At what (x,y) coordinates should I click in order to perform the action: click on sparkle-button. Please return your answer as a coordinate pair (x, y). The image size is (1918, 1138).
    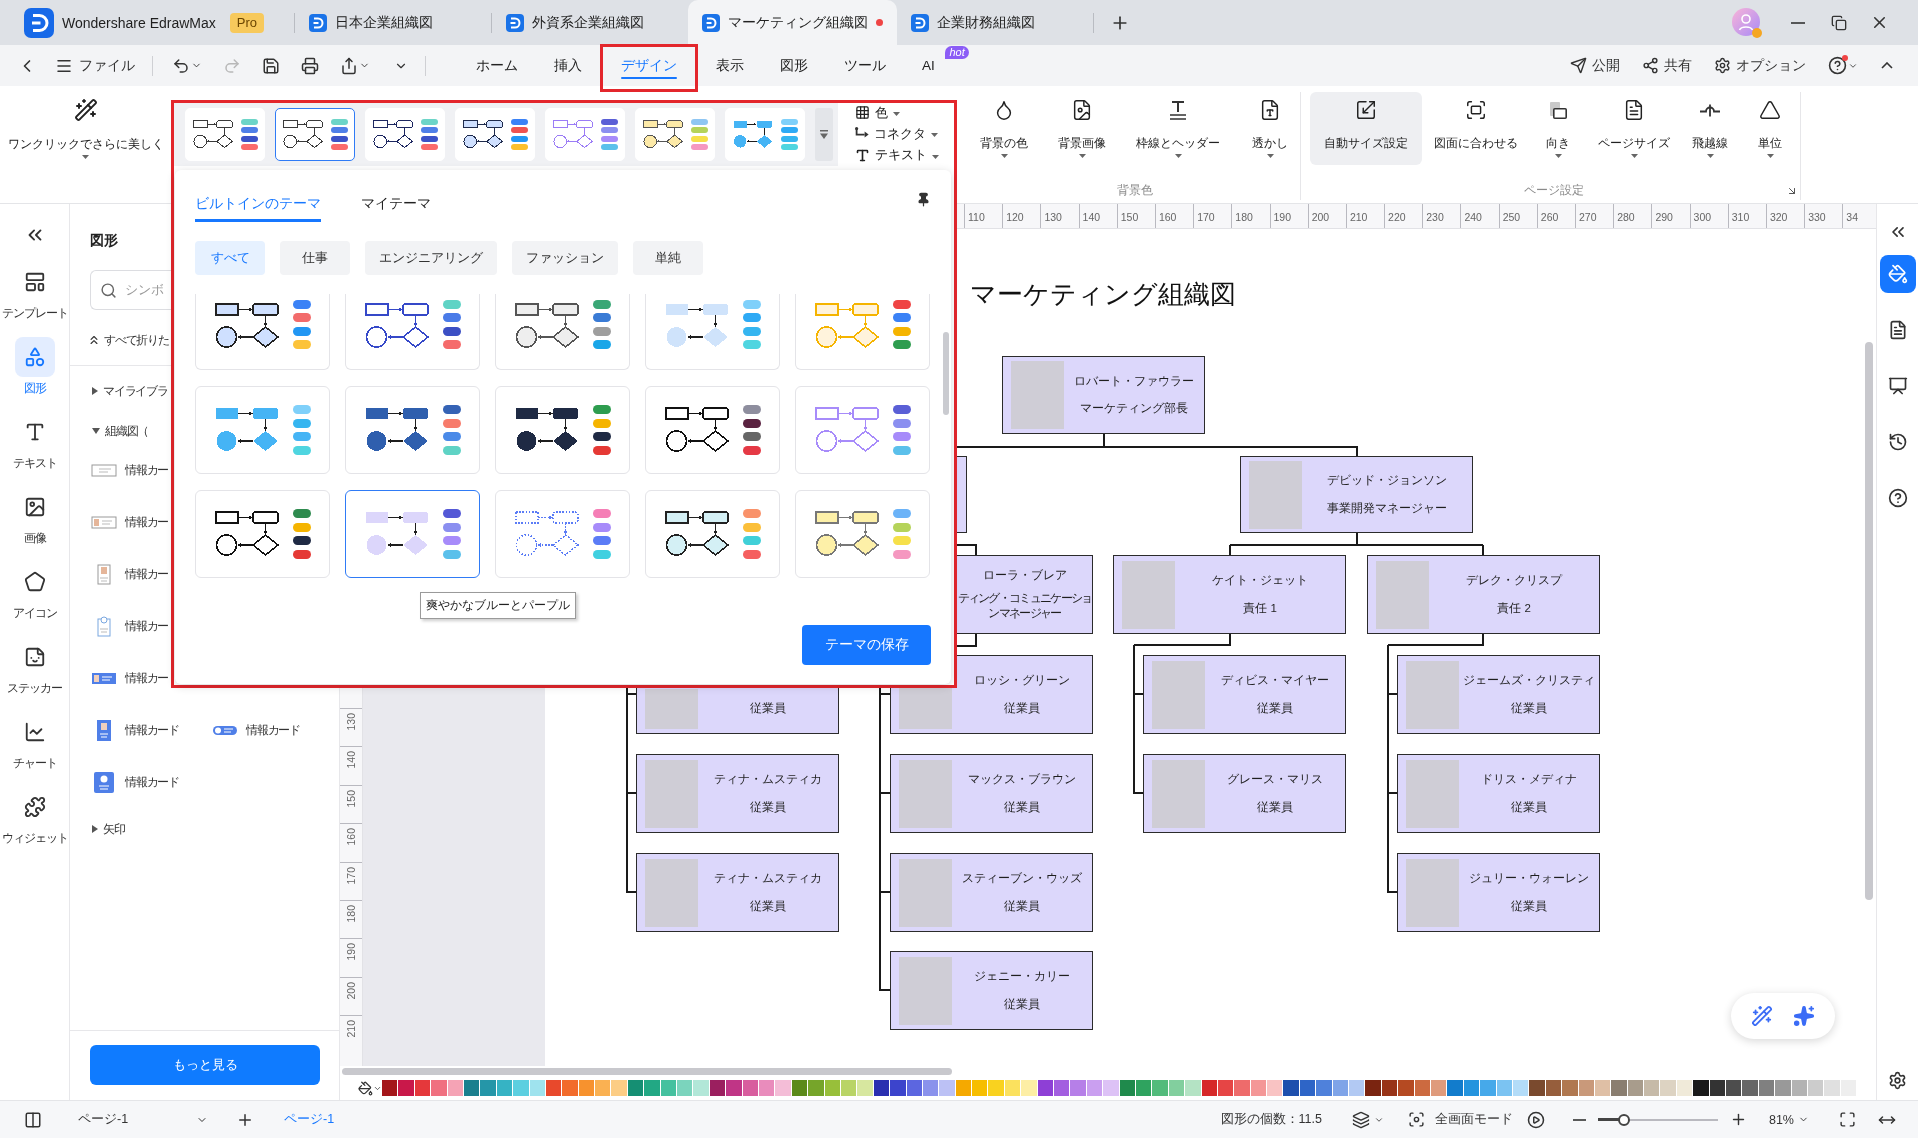
    Looking at the image, I should click on (1804, 1016).